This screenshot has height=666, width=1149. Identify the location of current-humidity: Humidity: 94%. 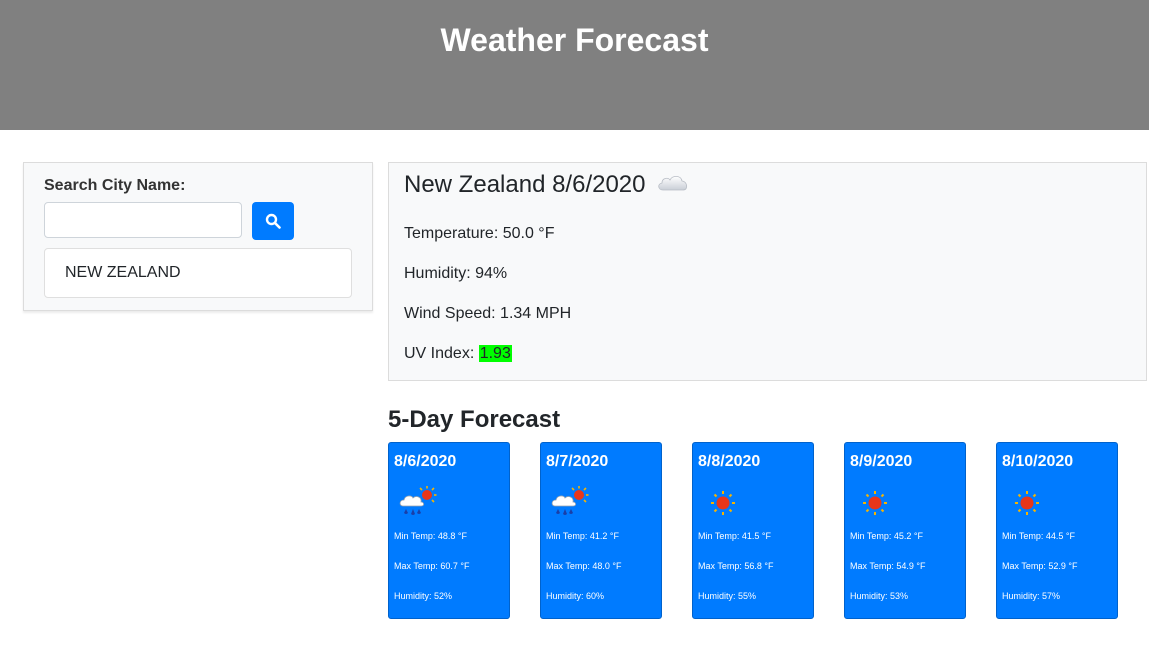
(456, 273).